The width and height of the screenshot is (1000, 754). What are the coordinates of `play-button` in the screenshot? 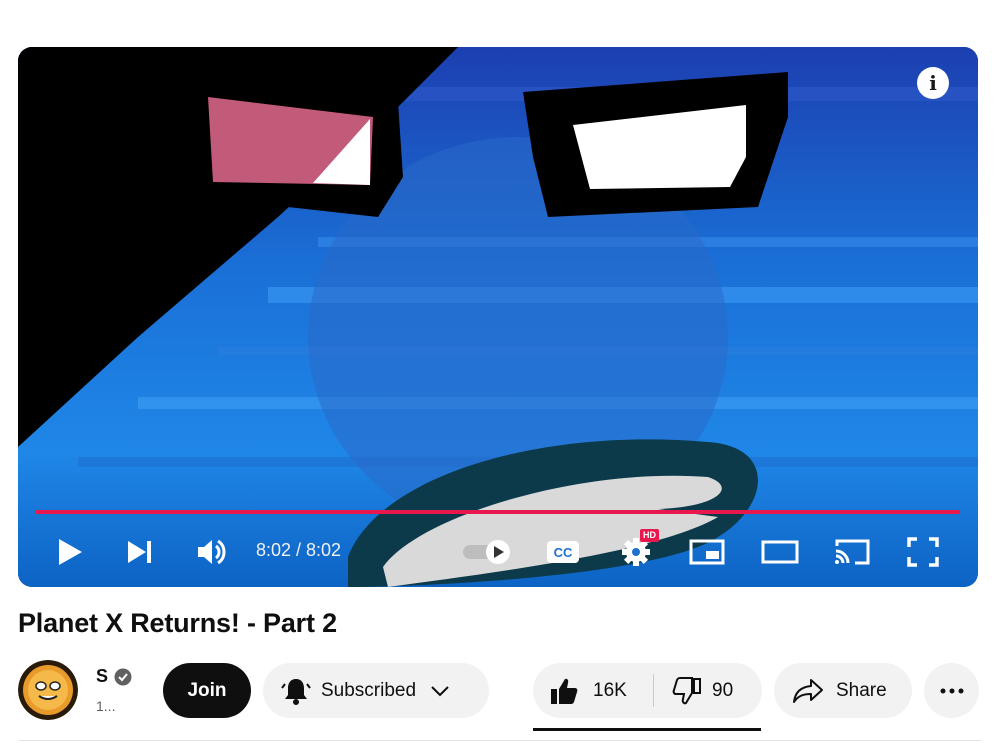 It's located at (70, 552).